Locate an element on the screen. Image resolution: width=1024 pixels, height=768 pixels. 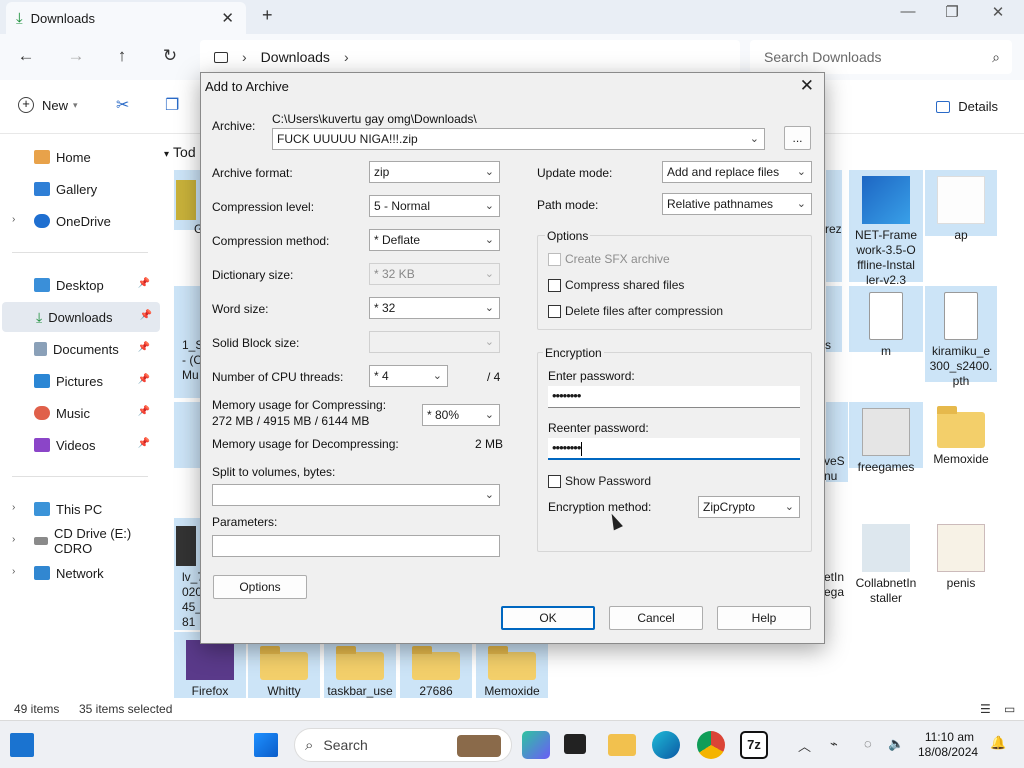
sidebar-item-downloads: ⤓ Downloads 📌 is located at coordinates (81, 317).